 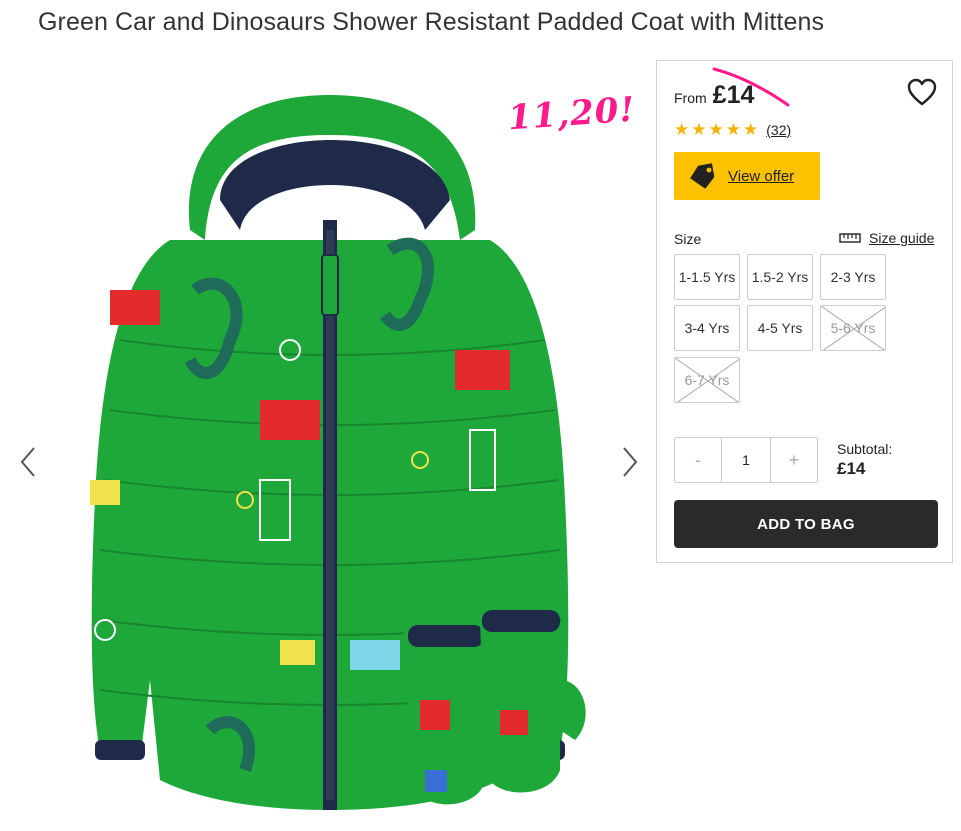 I want to click on gallery-prev-button, so click(x=28, y=462).